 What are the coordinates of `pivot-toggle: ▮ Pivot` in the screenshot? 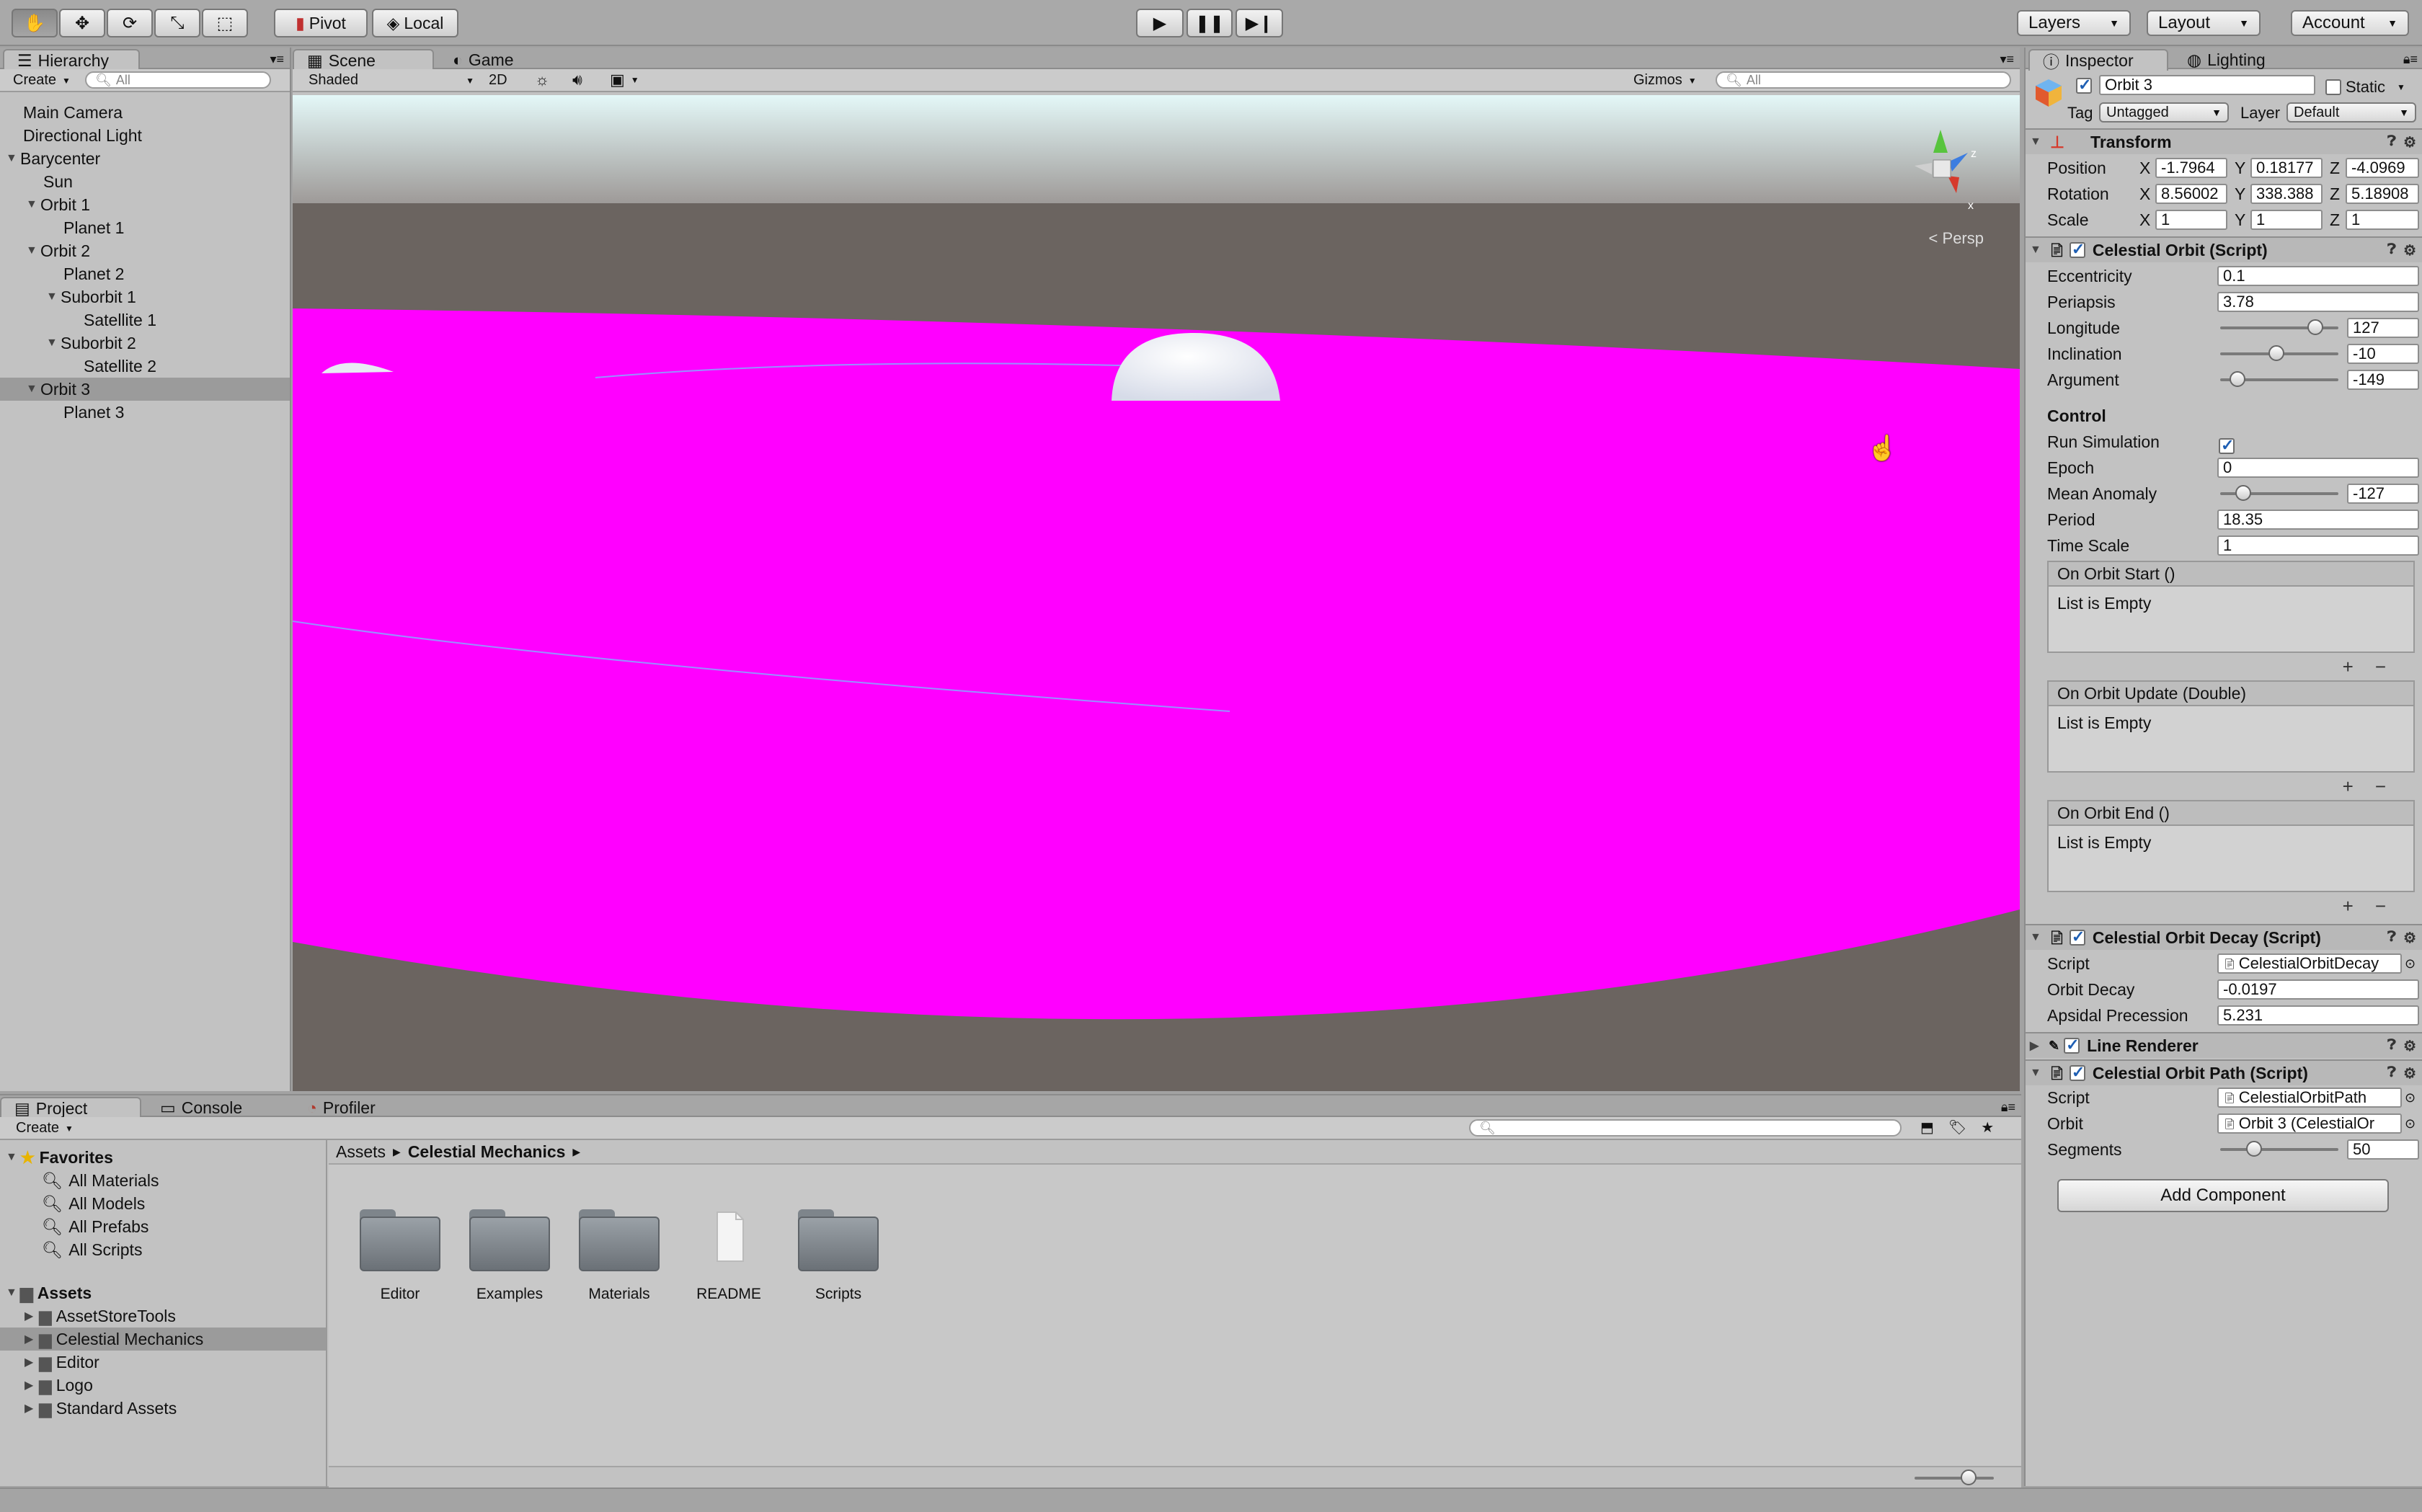 It's located at (321, 23).